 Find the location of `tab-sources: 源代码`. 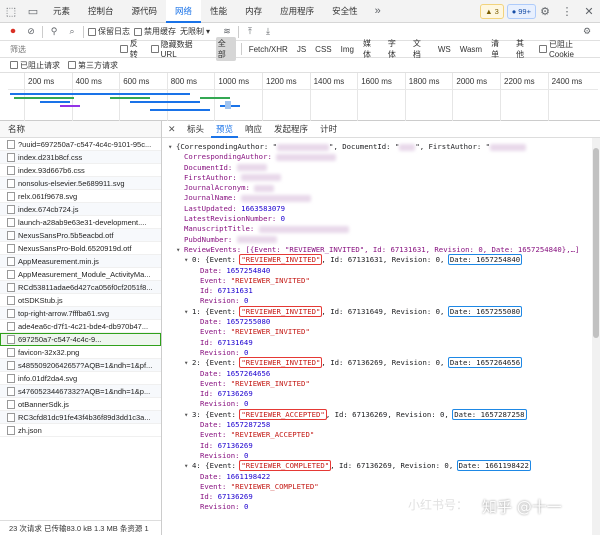

tab-sources: 源代码 is located at coordinates (145, 11).